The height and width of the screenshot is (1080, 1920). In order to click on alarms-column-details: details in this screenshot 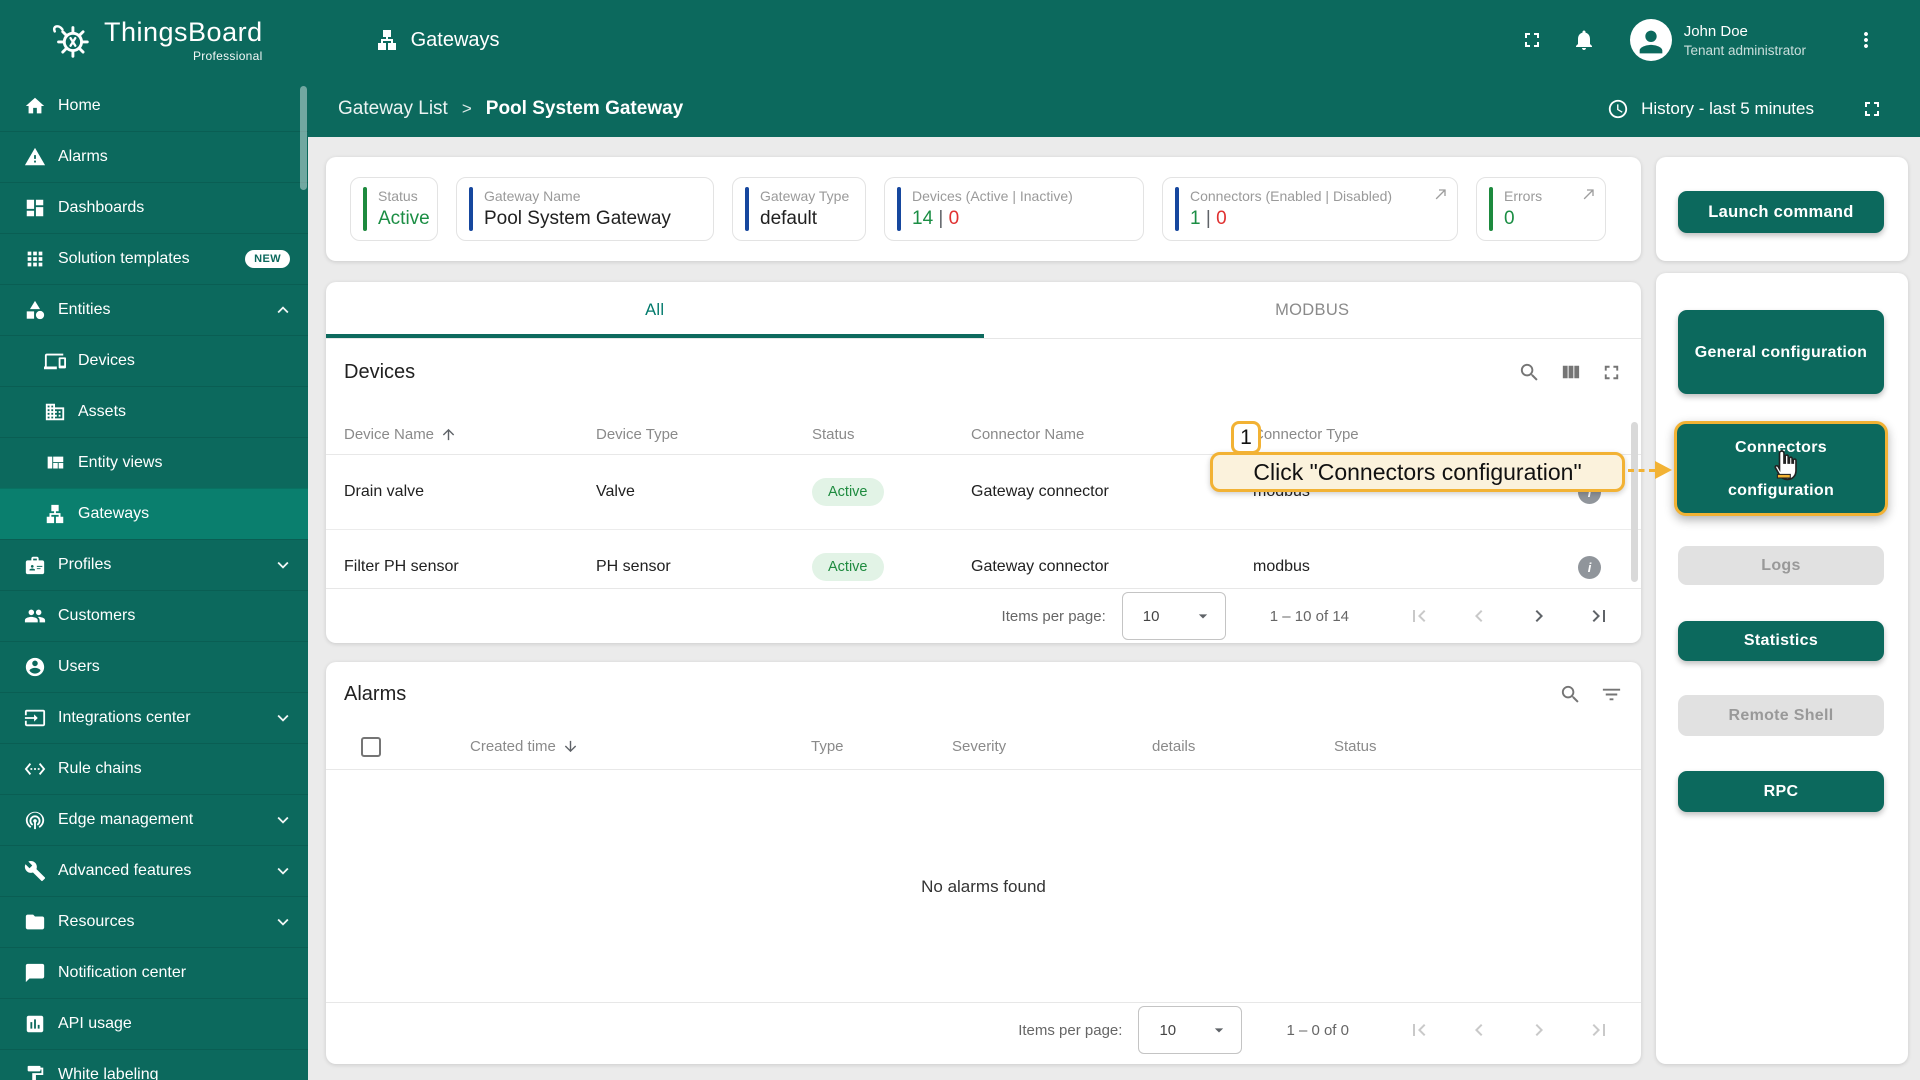, I will do `click(1243, 746)`.